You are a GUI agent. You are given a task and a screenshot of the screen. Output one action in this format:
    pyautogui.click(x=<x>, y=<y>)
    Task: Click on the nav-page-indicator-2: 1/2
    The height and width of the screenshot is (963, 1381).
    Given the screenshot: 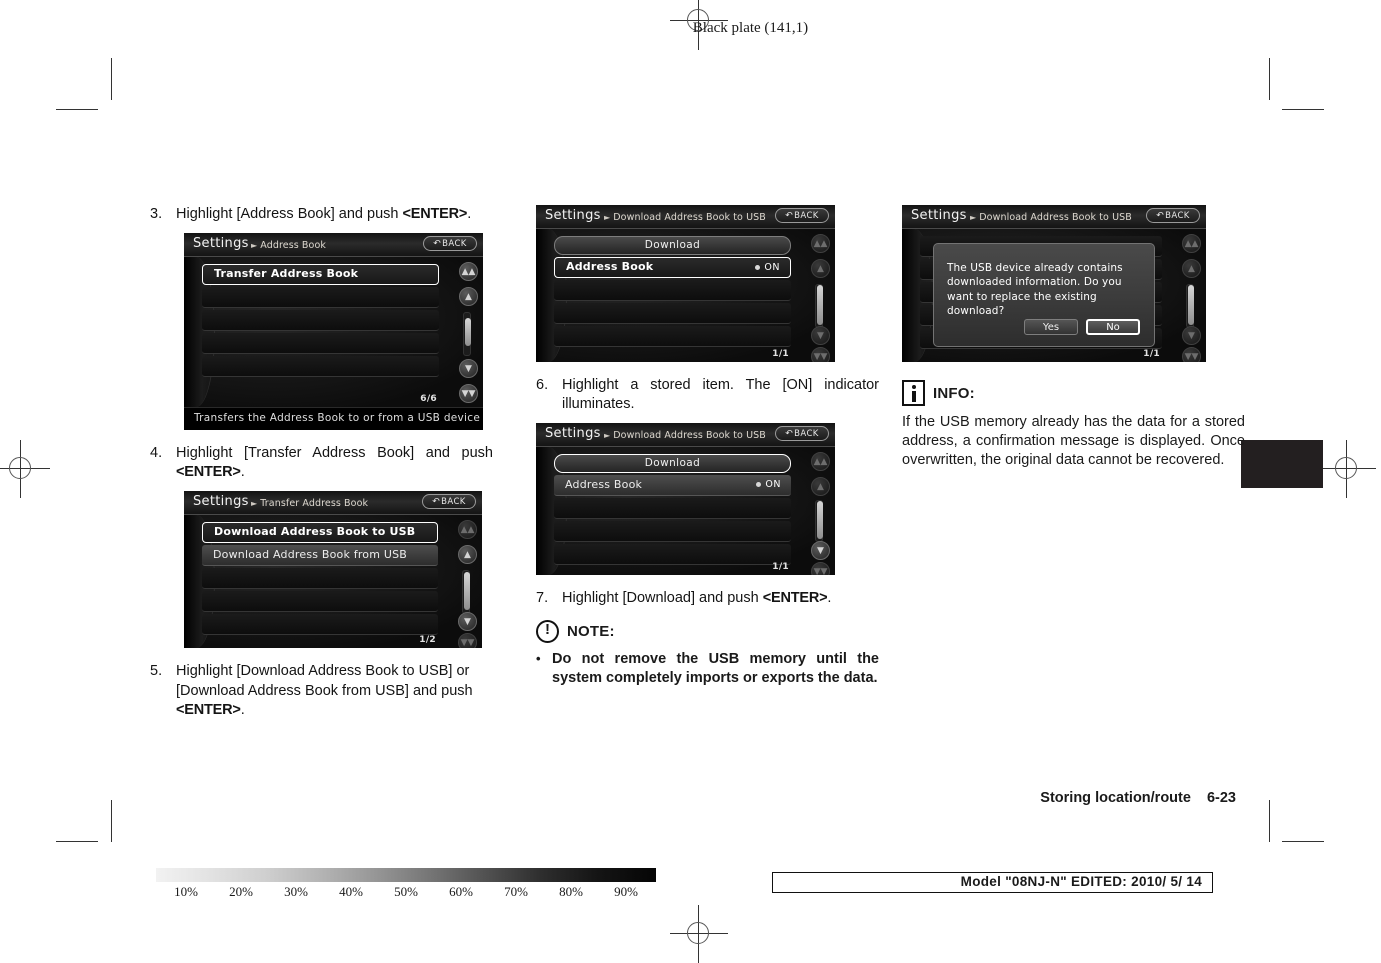 What is the action you would take?
    pyautogui.click(x=427, y=640)
    